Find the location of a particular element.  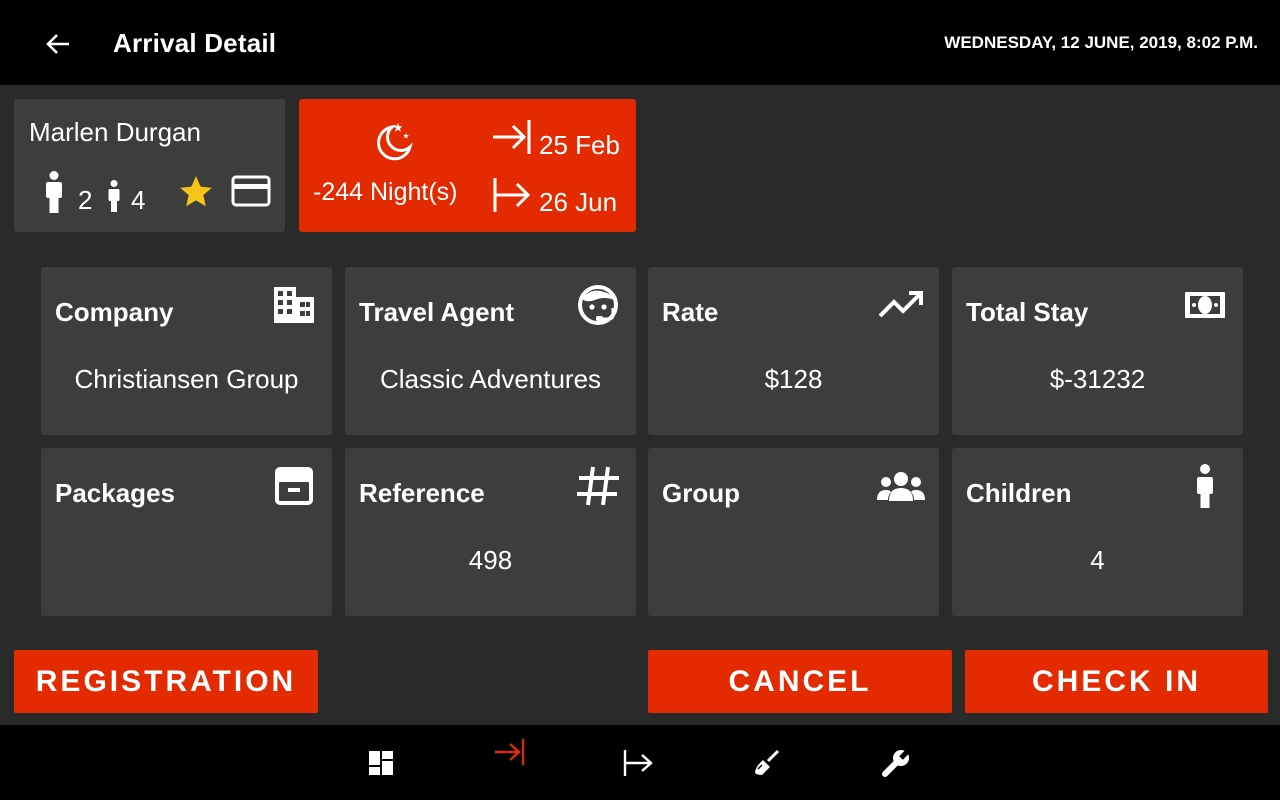

registration-button: REGISTRATION is located at coordinates (166, 681).